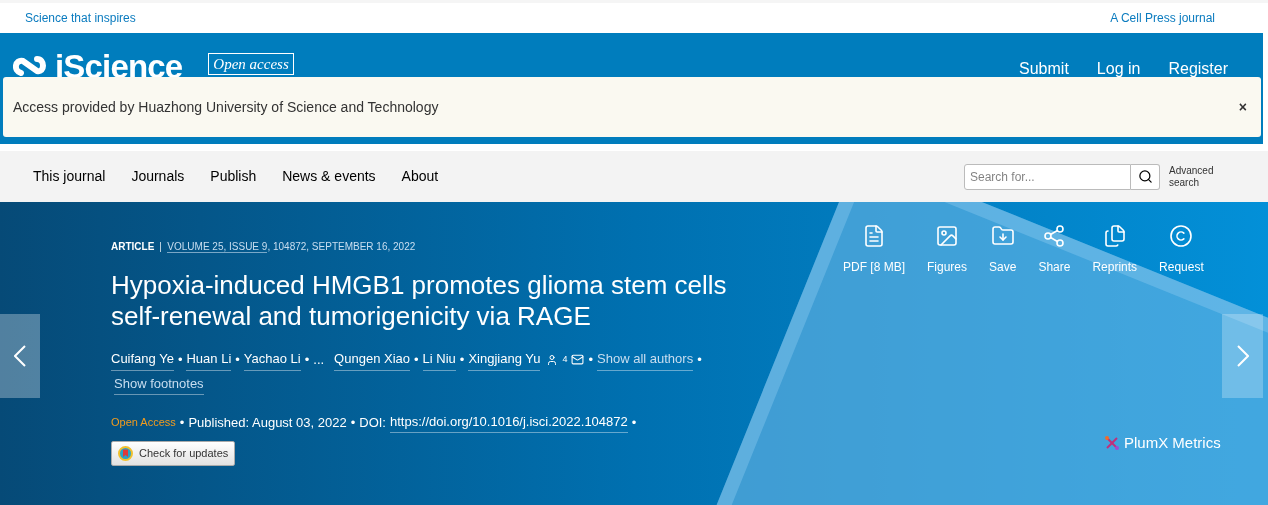 Image resolution: width=1268 pixels, height=505 pixels. I want to click on next-button, so click(1242, 356).